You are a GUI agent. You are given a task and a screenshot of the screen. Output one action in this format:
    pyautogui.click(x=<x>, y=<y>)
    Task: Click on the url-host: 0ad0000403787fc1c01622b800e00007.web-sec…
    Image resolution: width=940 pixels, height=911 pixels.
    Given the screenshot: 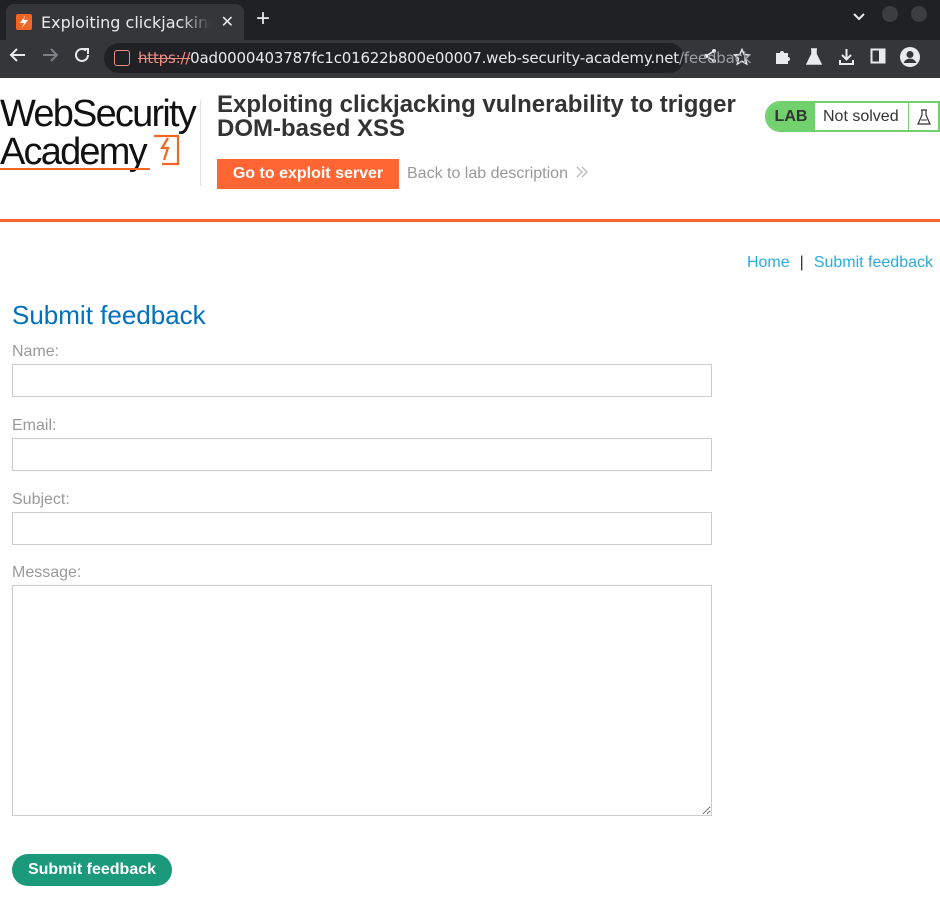 What is the action you would take?
    pyautogui.click(x=434, y=58)
    